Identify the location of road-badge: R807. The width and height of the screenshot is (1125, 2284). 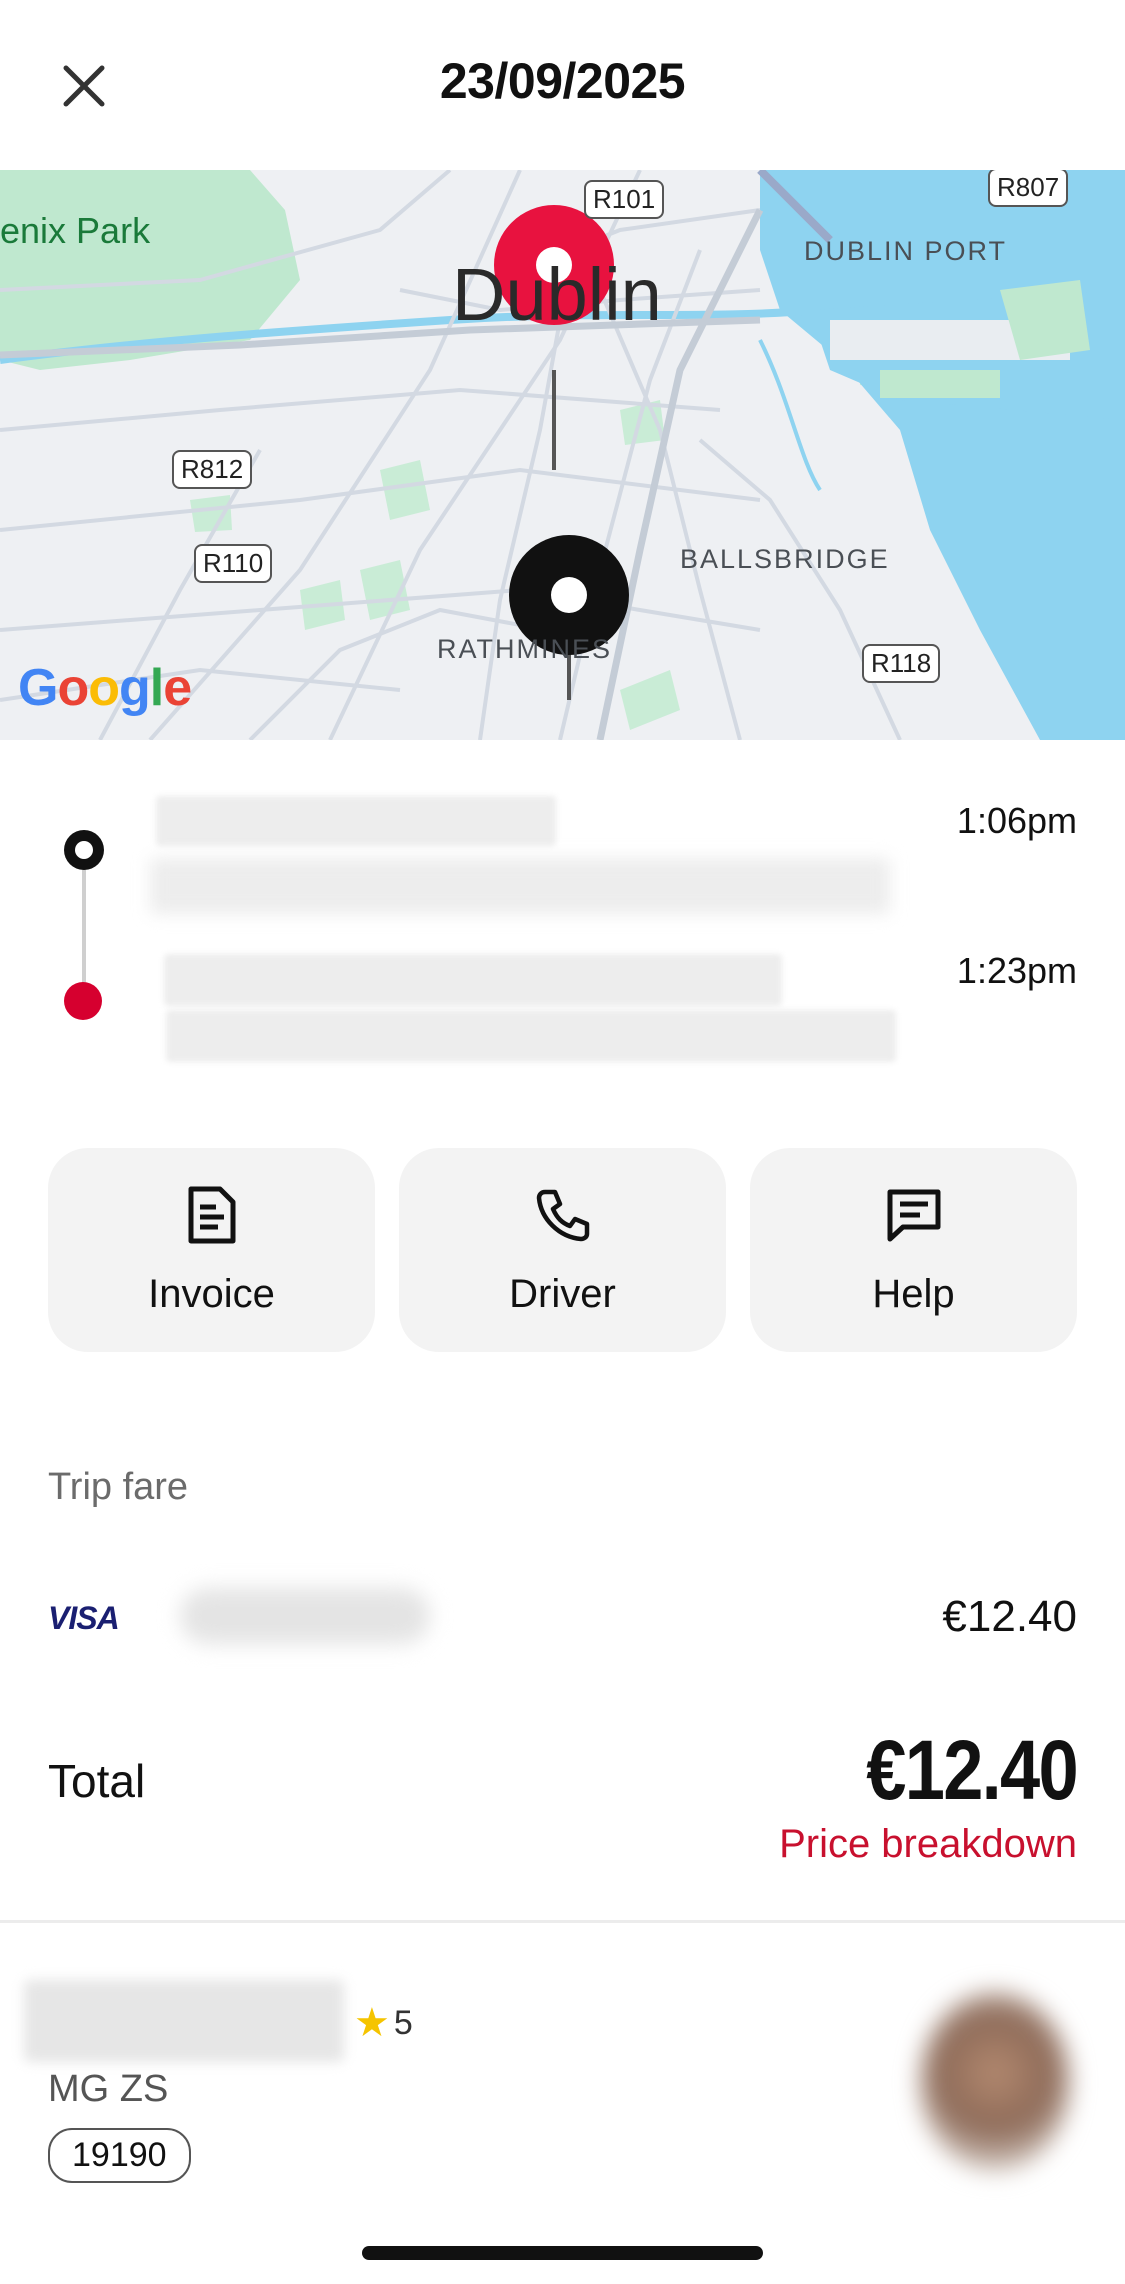
(1028, 188).